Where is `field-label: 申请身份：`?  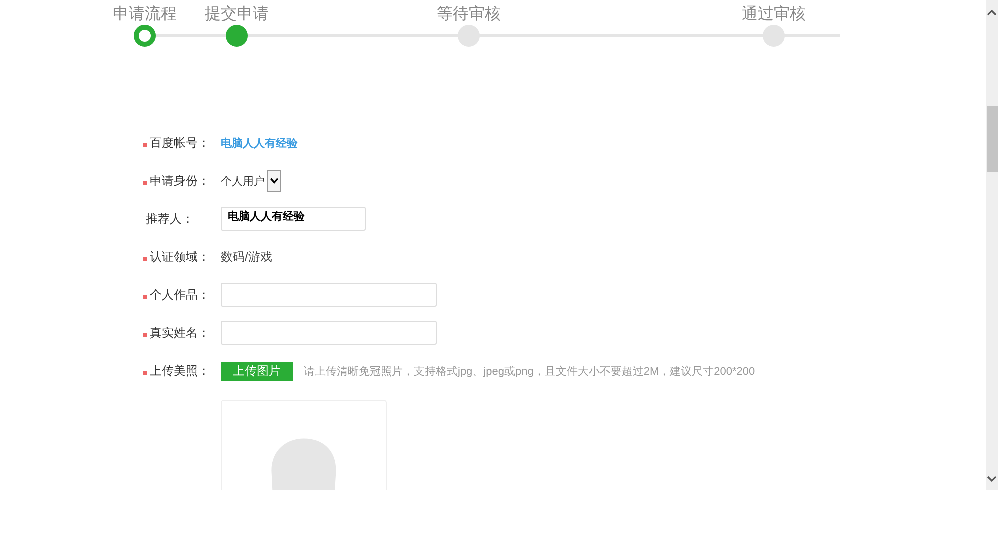 field-label: 申请身份： is located at coordinates (180, 181).